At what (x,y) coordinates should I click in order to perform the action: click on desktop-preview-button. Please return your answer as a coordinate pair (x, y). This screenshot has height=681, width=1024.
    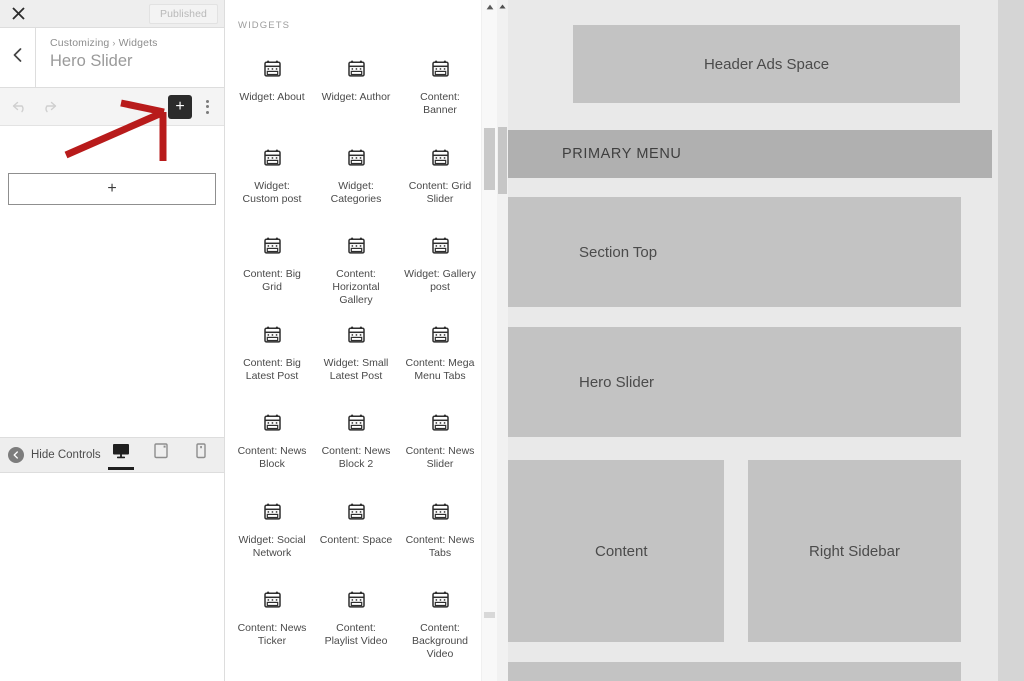
    Looking at the image, I should click on (121, 455).